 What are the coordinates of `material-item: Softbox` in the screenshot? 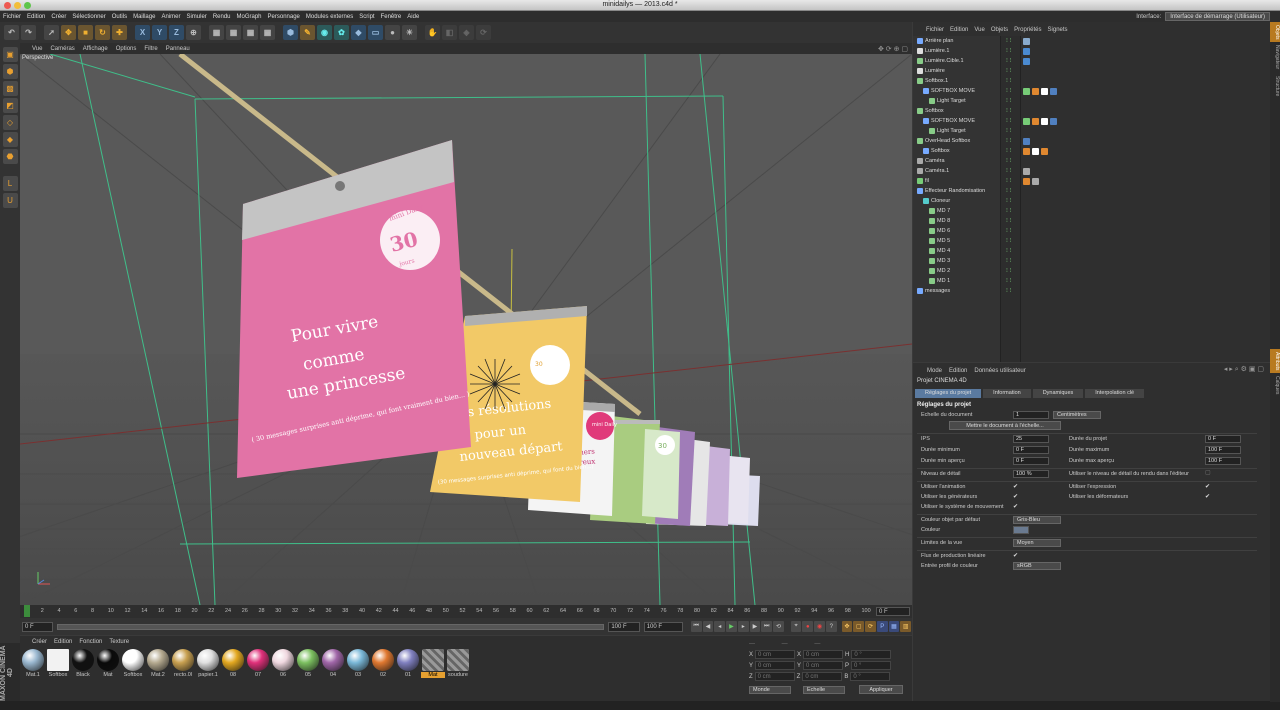 It's located at (58, 663).